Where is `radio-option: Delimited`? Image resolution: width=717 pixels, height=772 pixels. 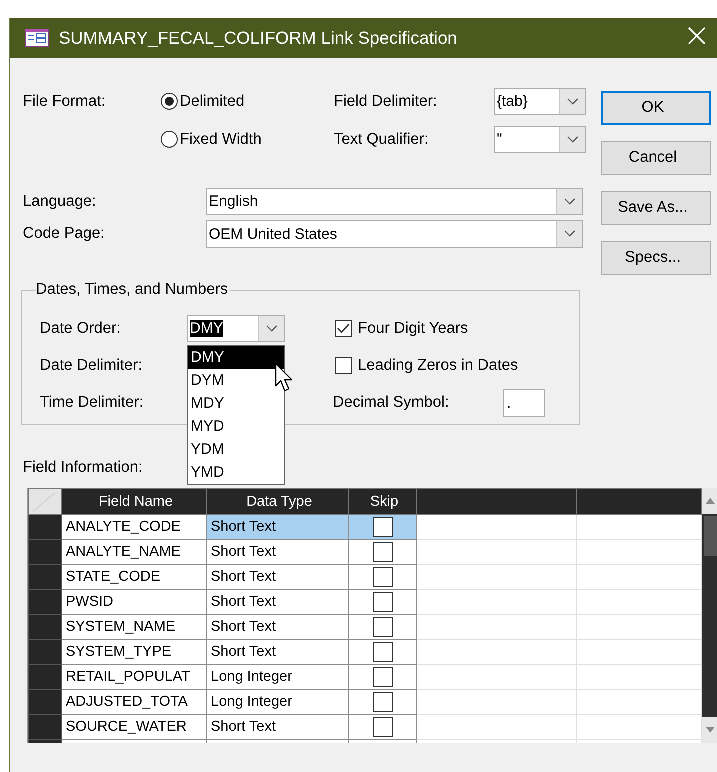
radio-option: Delimited is located at coordinates (247, 101).